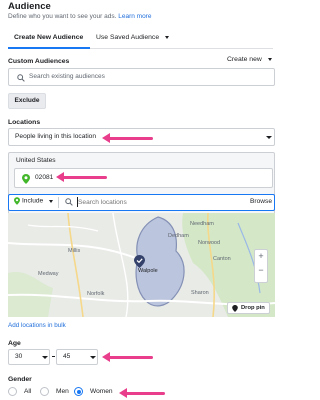  What do you see at coordinates (96, 294) in the screenshot?
I see `map-place-label: Norfolk` at bounding box center [96, 294].